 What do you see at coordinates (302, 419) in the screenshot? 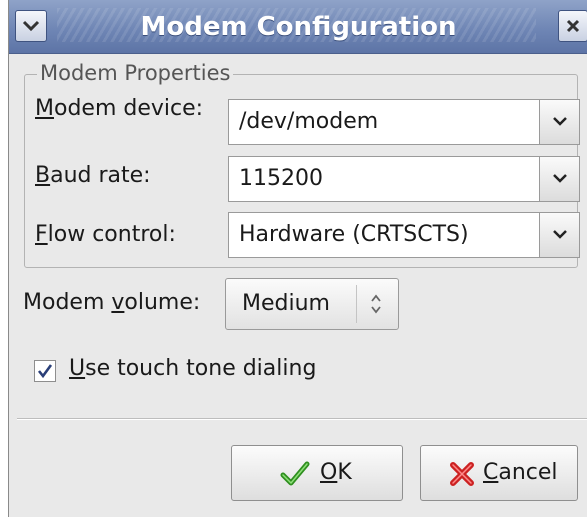
I see `separator` at bounding box center [302, 419].